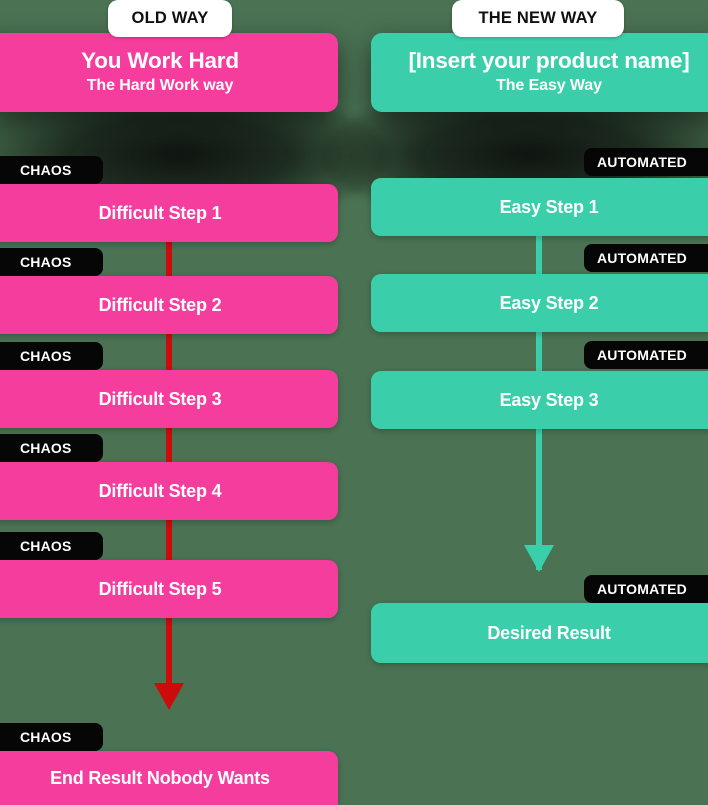 This screenshot has height=805, width=708. I want to click on old-way-step-5-label: Difficult Step 5, so click(160, 588).